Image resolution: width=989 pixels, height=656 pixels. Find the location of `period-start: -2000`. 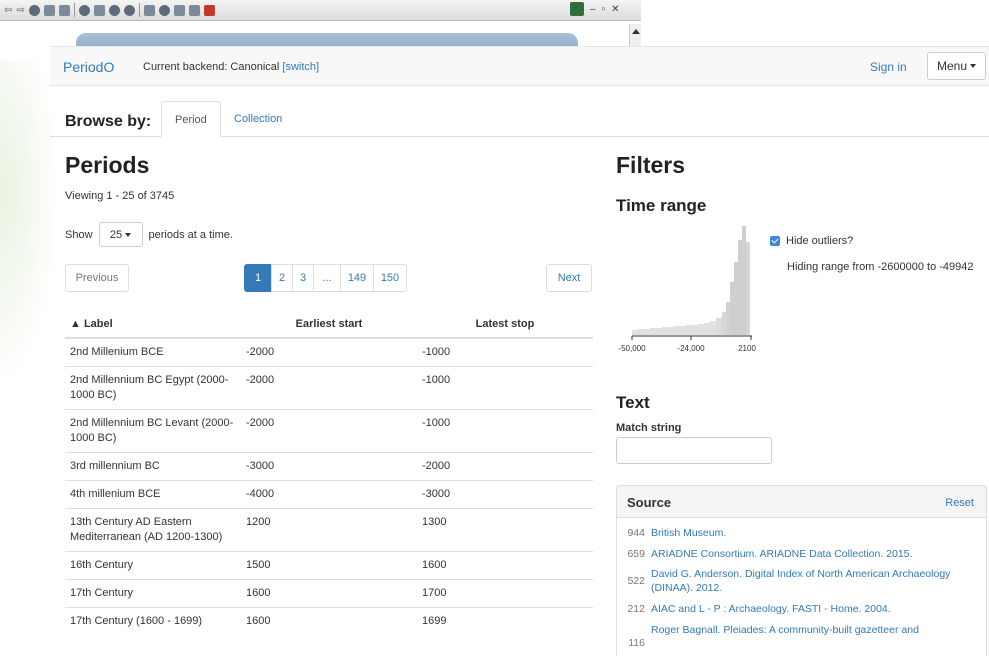

period-start: -2000 is located at coordinates (329, 352).